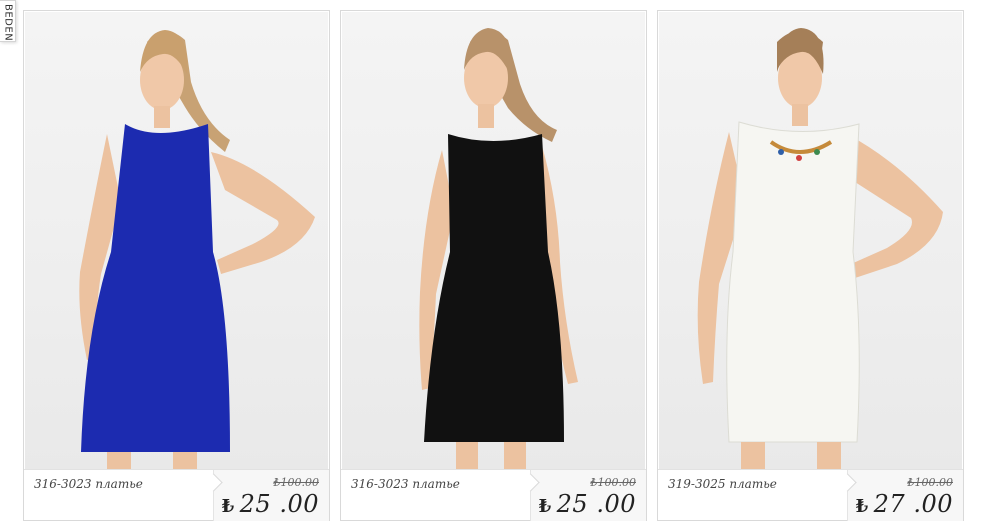 Image resolution: width=993 pixels, height=521 pixels. What do you see at coordinates (498, 248) in the screenshot?
I see `model-figure` at bounding box center [498, 248].